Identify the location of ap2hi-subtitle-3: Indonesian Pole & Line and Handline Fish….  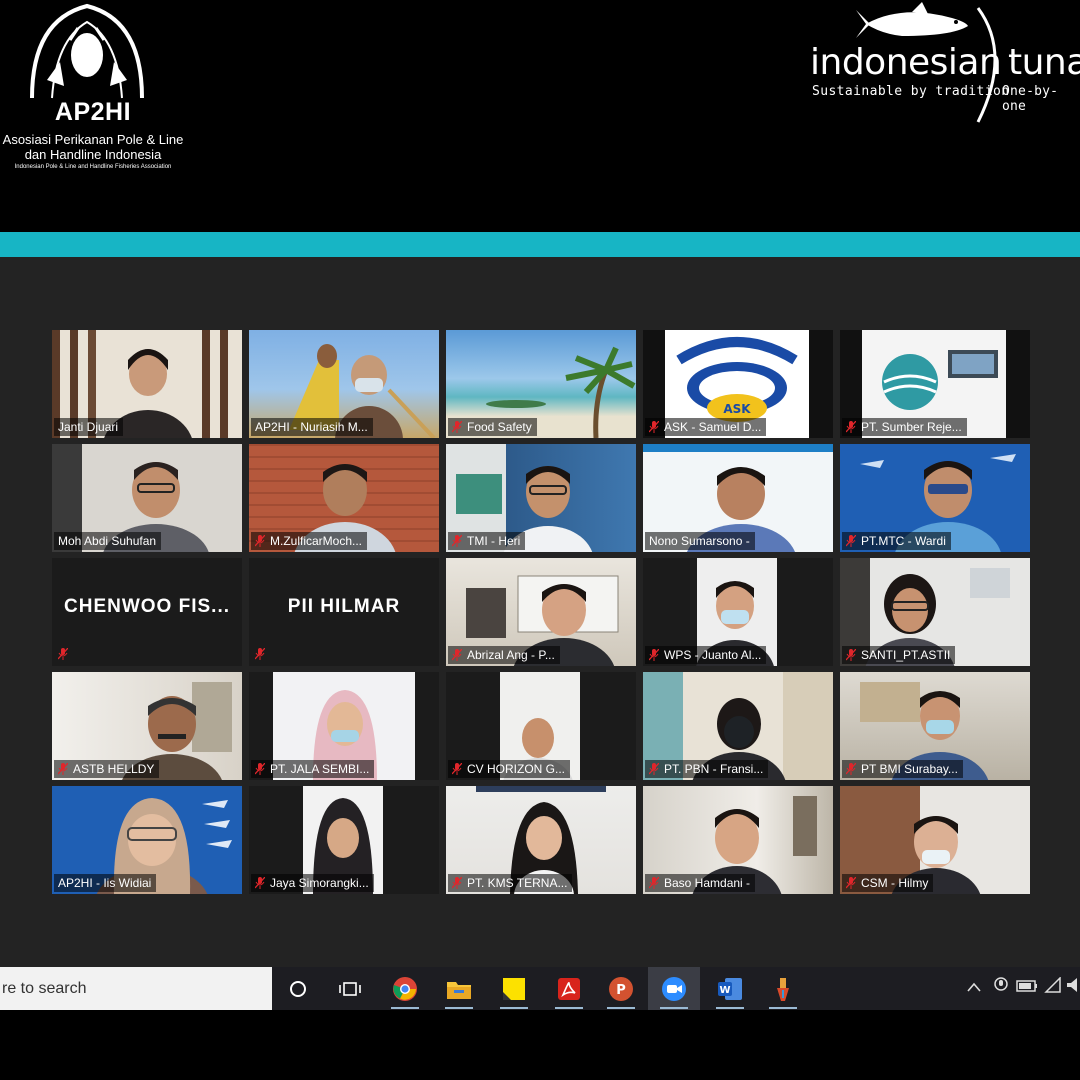
(93, 167).